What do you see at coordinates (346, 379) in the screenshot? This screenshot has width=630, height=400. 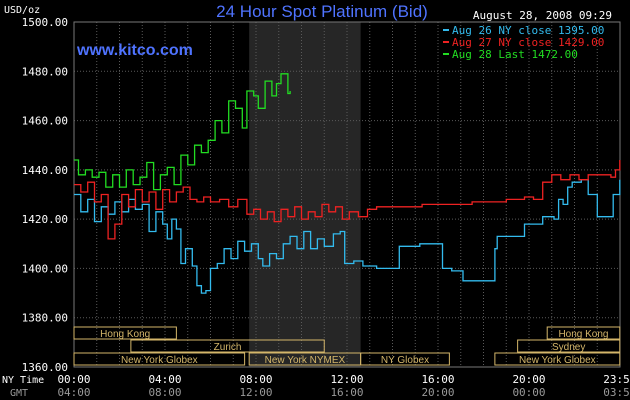 I see `x-tick-label-ny: 12:00` at bounding box center [346, 379].